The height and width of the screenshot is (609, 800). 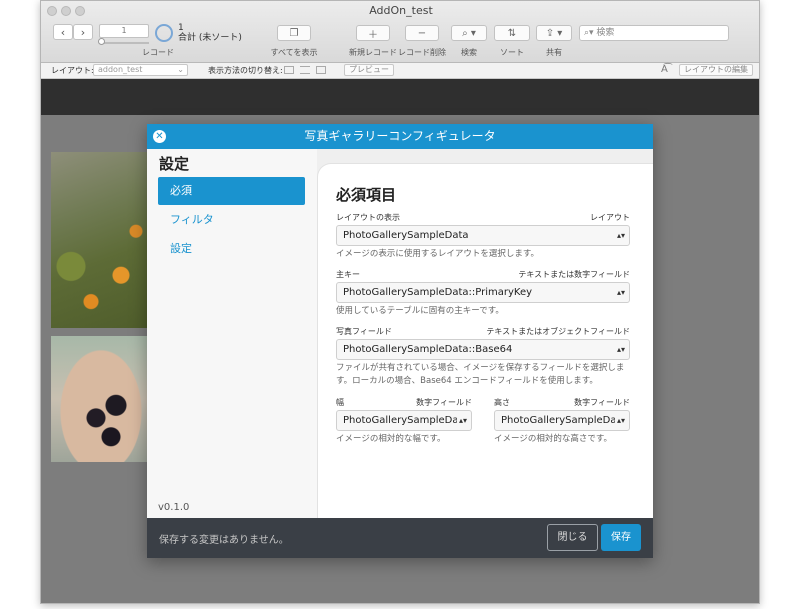 I want to click on sort-icon: ⇅, so click(x=512, y=33).